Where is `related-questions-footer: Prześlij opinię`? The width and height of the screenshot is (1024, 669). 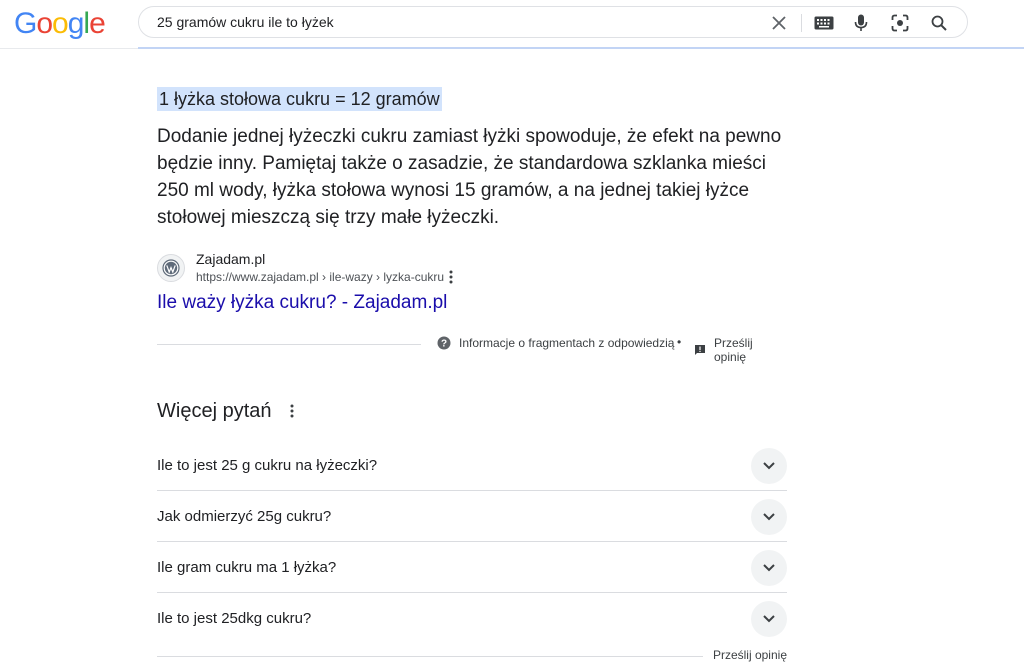
related-questions-footer: Prześlij opinię is located at coordinates (472, 656).